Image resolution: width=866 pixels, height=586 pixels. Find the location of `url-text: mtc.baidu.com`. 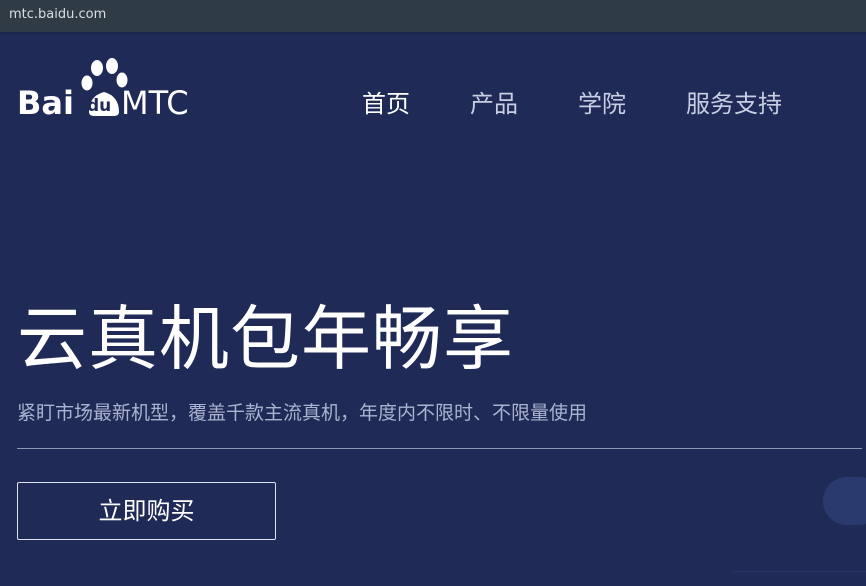

url-text: mtc.baidu.com is located at coordinates (57, 14).